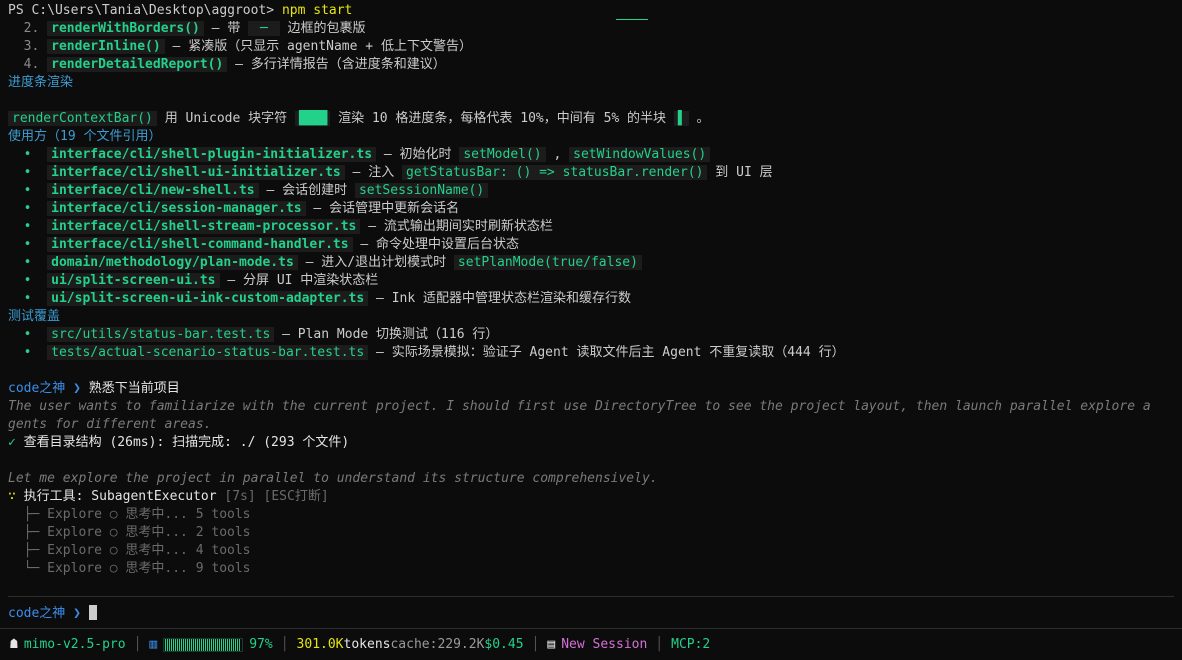 The width and height of the screenshot is (1182, 660). I want to click on user-message: 熟悉下当前项目, so click(134, 388).